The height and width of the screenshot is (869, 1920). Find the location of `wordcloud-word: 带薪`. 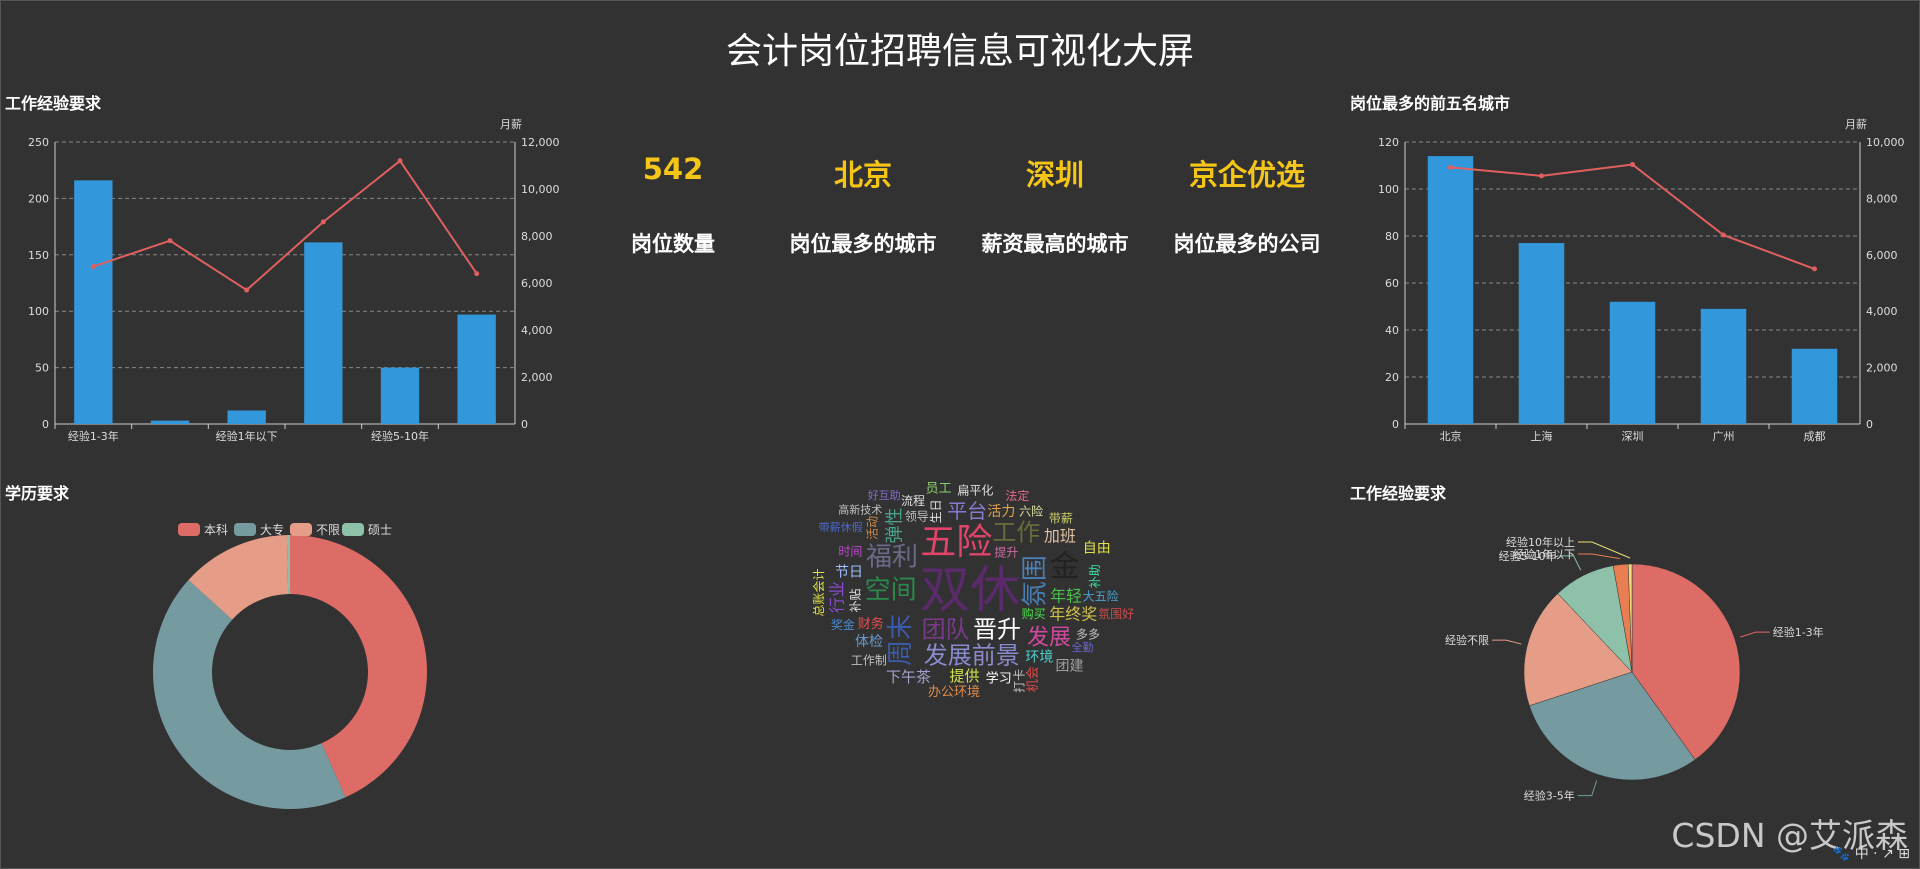

wordcloud-word: 带薪 is located at coordinates (1061, 519).